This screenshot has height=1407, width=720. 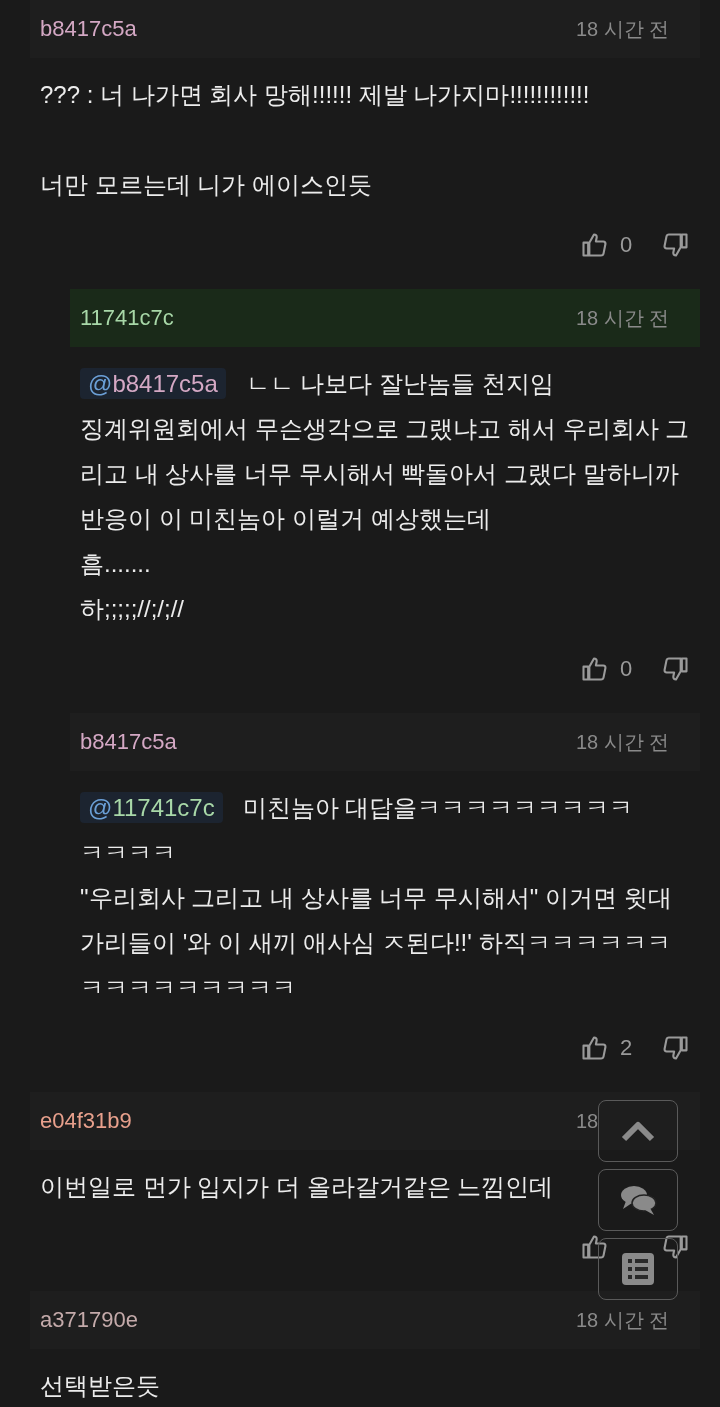 I want to click on comment-text: ??? : 너 나가면 회사 망해!!!!!! 제발 나가지마!!!!!!!!!!!!, so click(x=315, y=95).